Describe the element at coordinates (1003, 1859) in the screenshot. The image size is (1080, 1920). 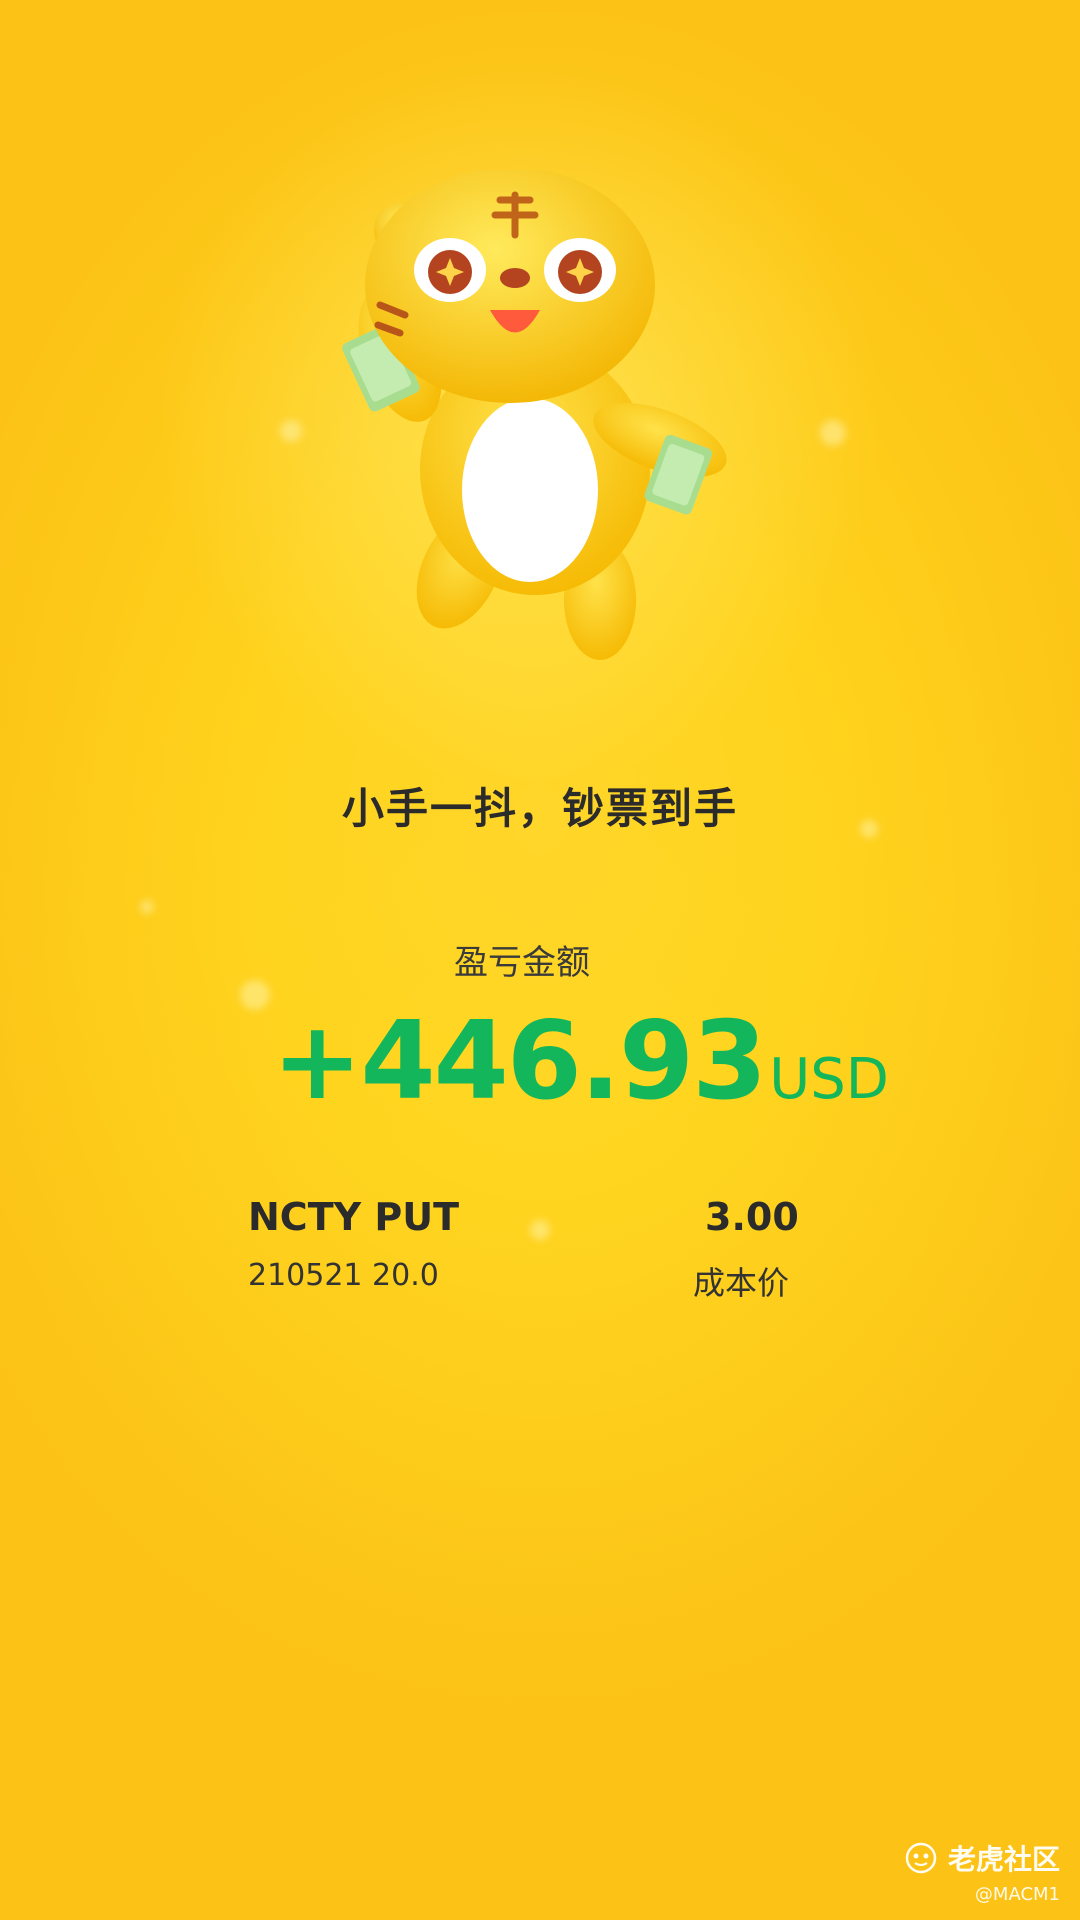
I see `watermark-brand: 老虎社区` at that location.